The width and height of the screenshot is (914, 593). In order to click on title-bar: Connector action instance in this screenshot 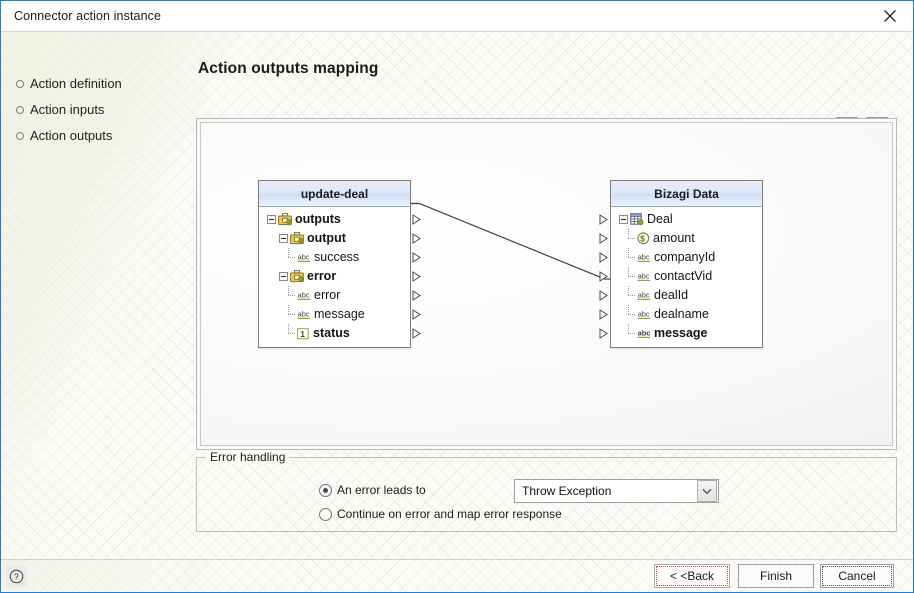, I will do `click(457, 16)`.